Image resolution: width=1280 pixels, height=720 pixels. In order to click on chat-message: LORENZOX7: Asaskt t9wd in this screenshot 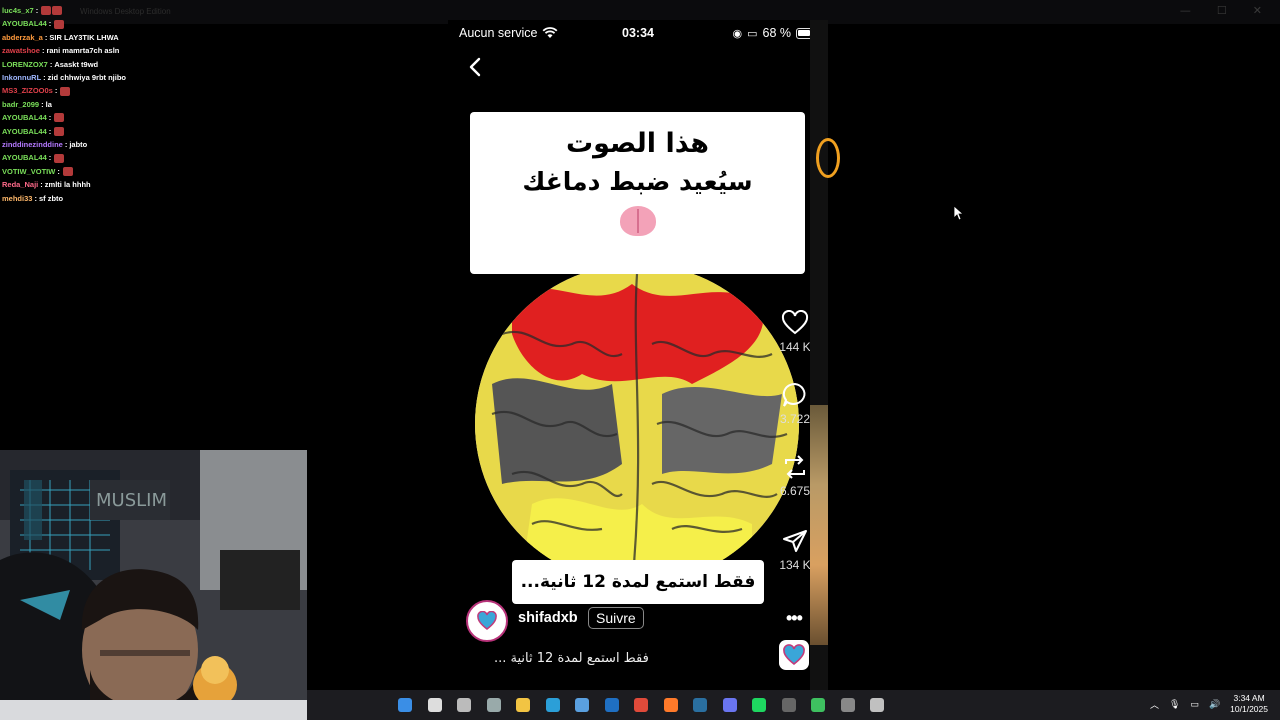, I will do `click(152, 64)`.